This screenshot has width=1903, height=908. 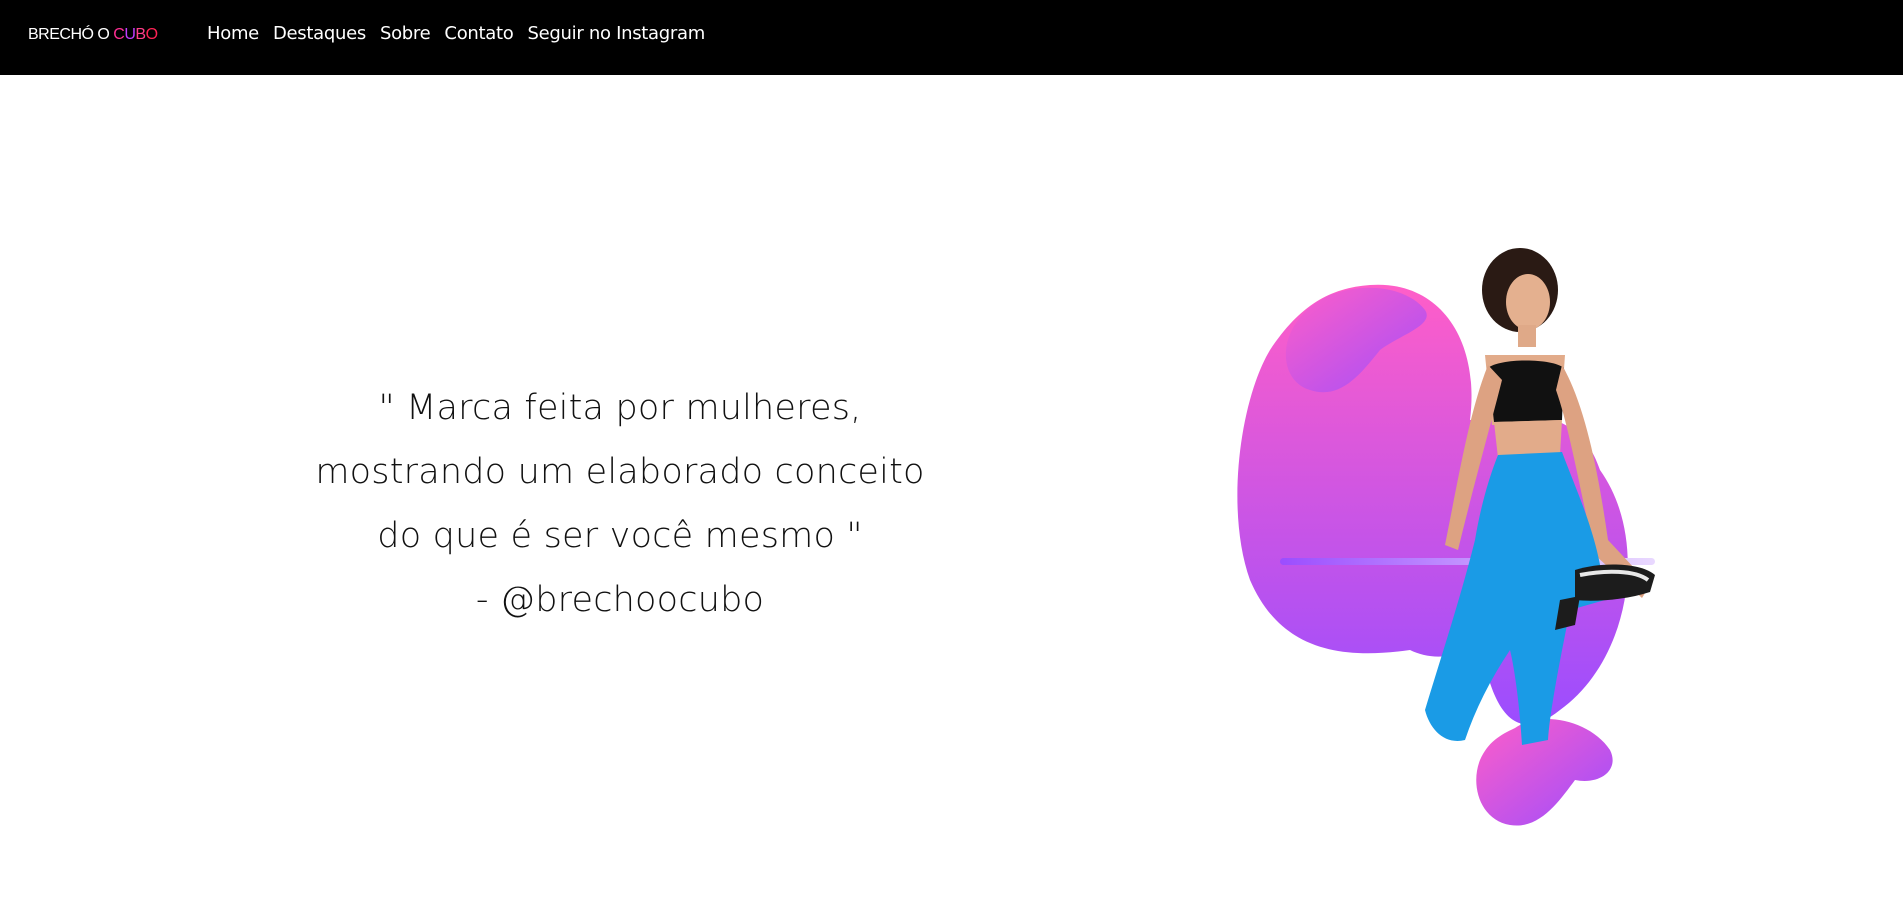 I want to click on brand-letter-u: U, so click(x=130, y=34).